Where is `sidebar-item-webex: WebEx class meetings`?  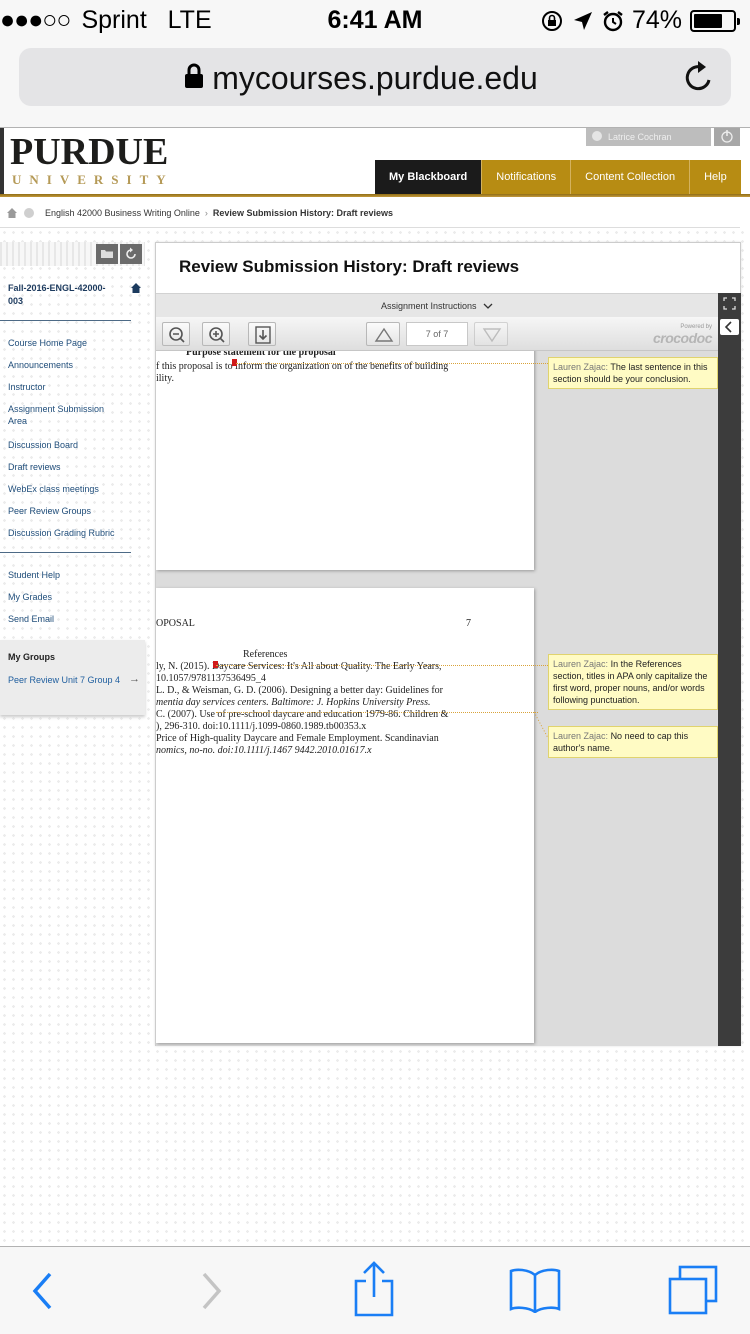 sidebar-item-webex: WebEx class meetings is located at coordinates (70, 489).